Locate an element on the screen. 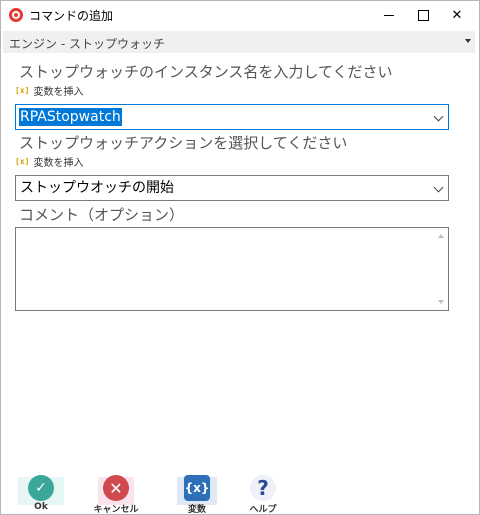 The width and height of the screenshot is (480, 515). maximize-icon is located at coordinates (423, 15).